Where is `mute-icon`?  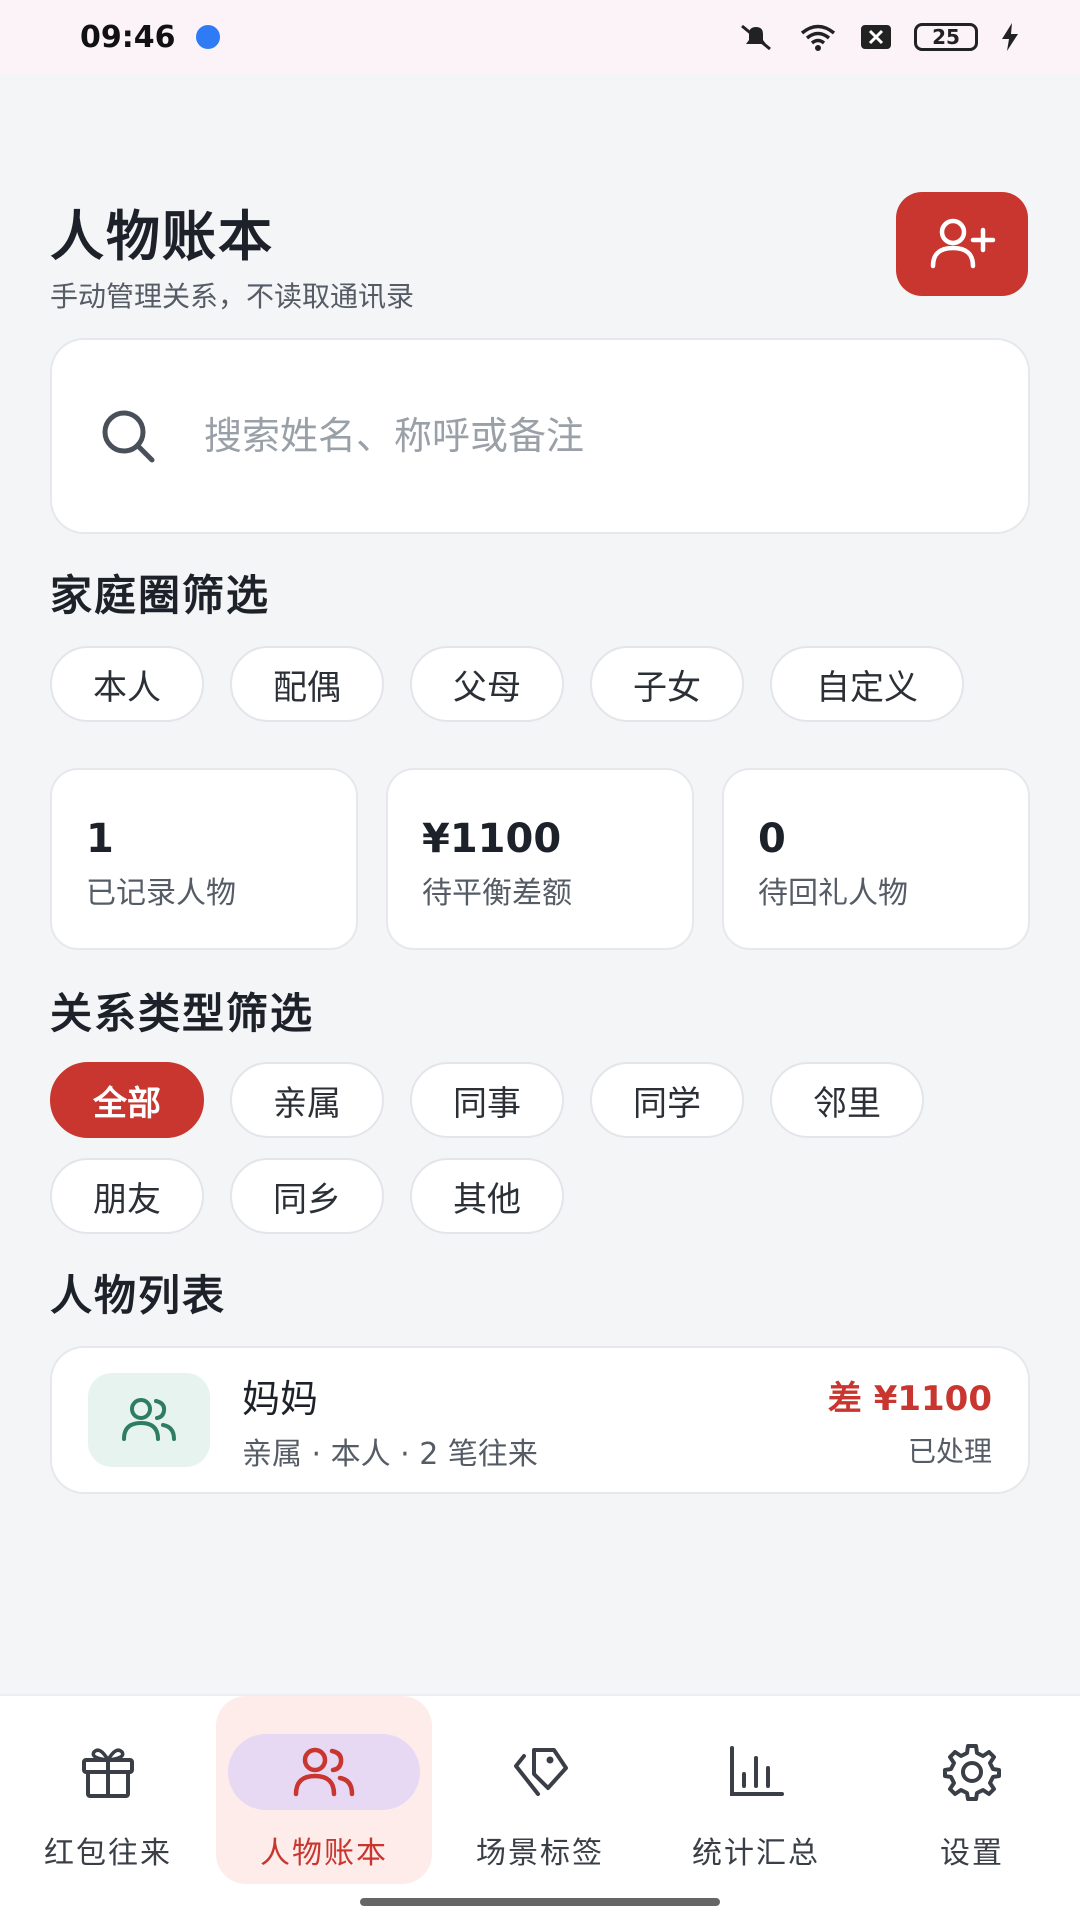 mute-icon is located at coordinates (756, 37).